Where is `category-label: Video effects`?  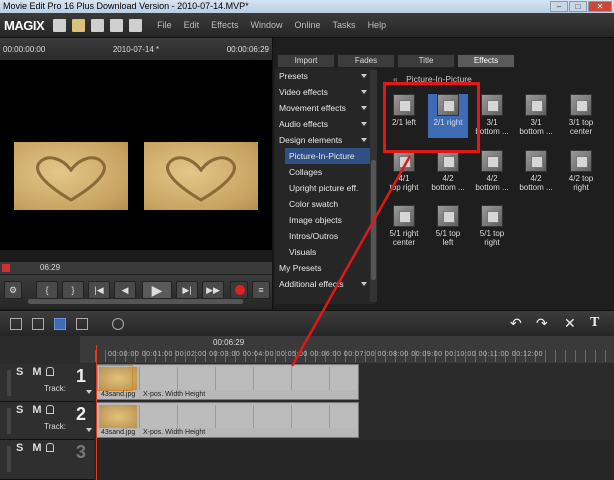
category-label: Video effects is located at coordinates (303, 92).